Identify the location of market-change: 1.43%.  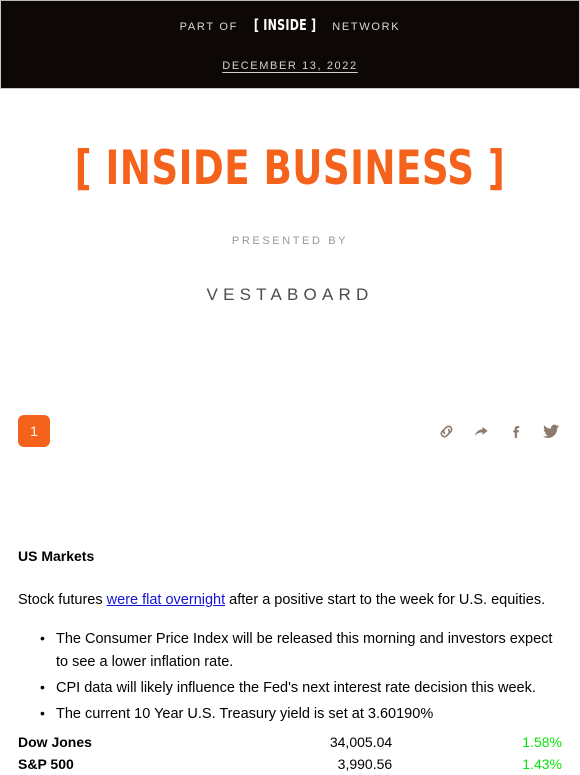
(542, 763).